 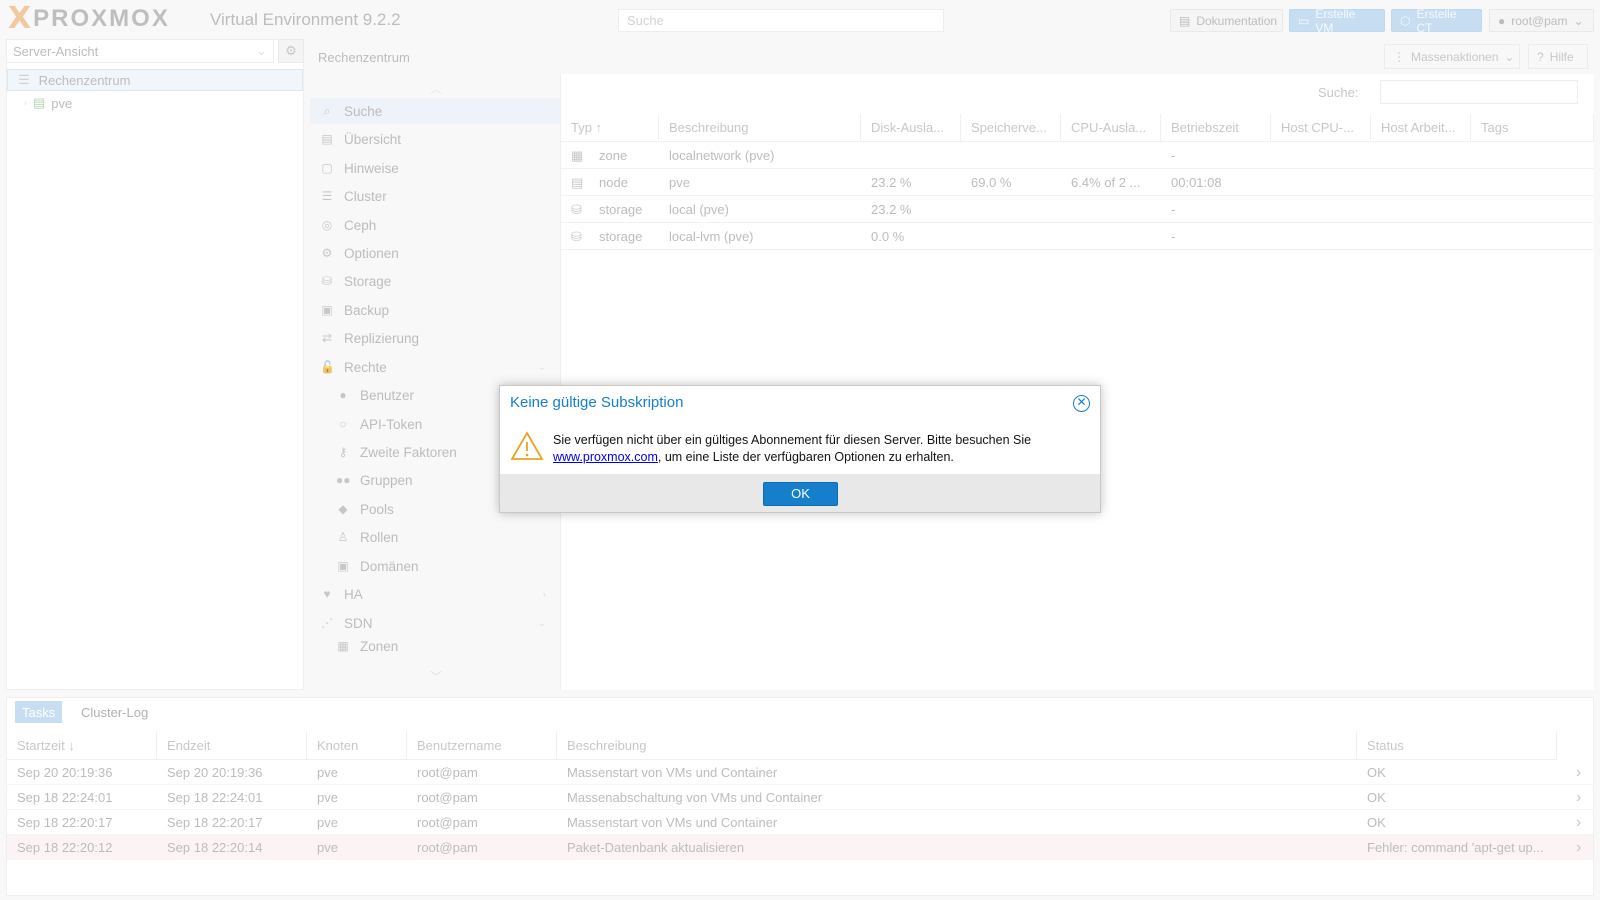 I want to click on proxmox-logo: X PROXMOX, so click(x=89, y=19).